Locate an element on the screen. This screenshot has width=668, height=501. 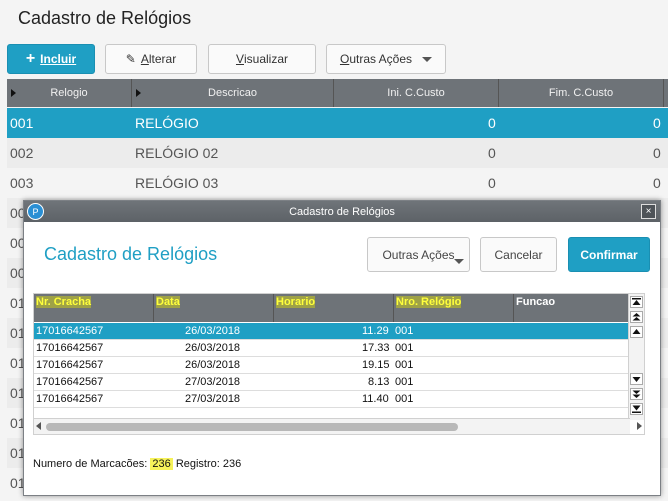
column-header-fim-ccusto: Fim. C.Custo is located at coordinates (581, 93).